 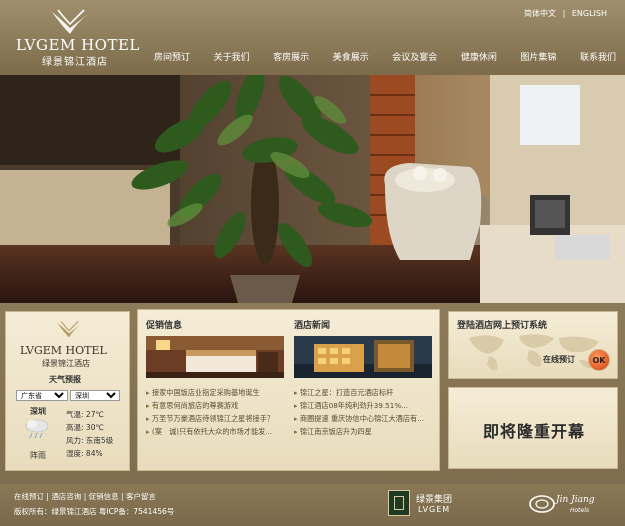 I want to click on high-value: 30℃, so click(x=94, y=427).